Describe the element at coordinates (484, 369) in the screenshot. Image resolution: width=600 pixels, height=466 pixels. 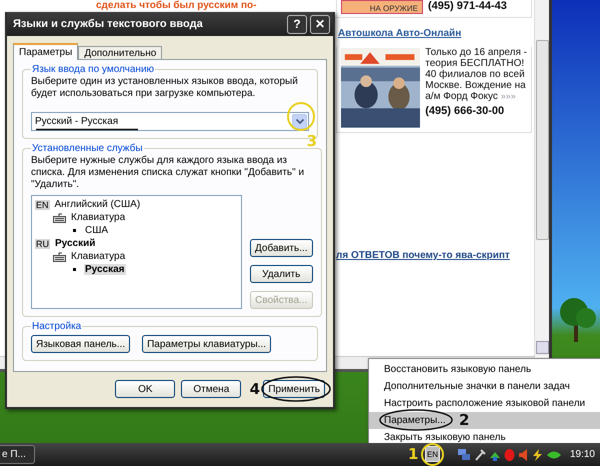
I see `menu-item: Восстановить языковую панель` at that location.